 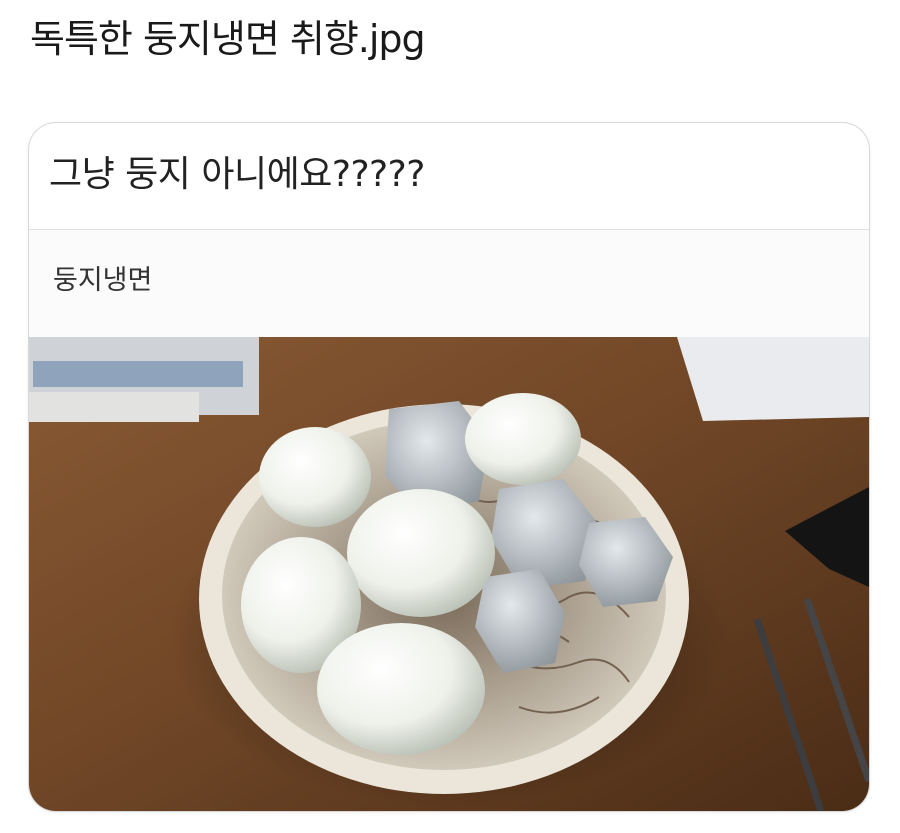 I want to click on paper-right, so click(x=773, y=379).